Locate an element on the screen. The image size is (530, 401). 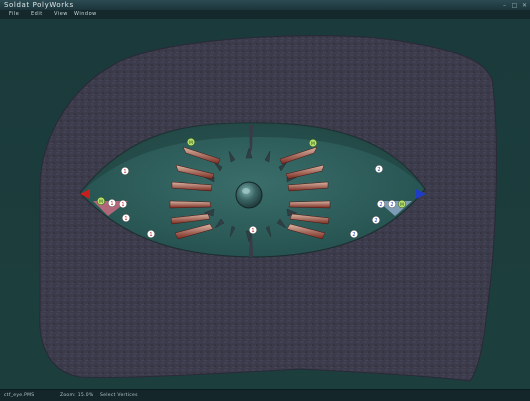
spawn-marker-7: 2 is located at coordinates (379, 168).